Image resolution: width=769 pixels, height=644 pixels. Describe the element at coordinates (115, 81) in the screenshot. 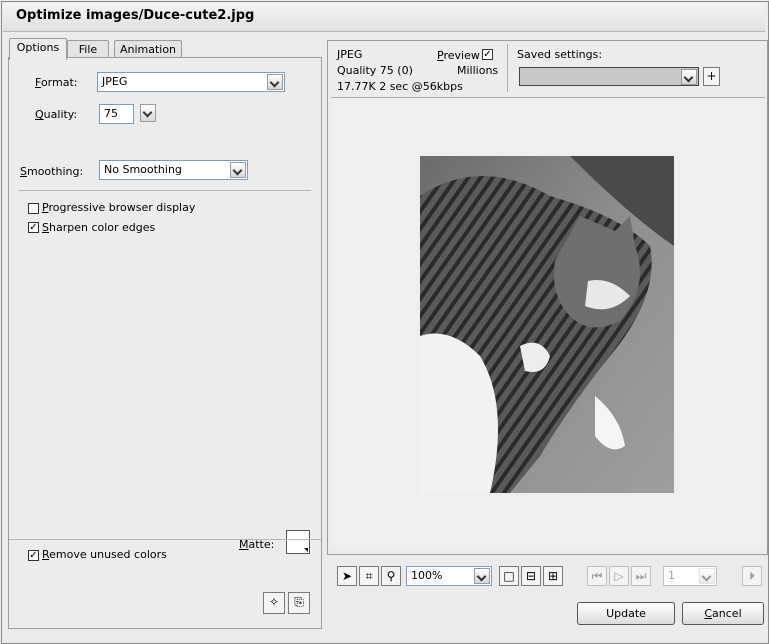

I see `format-value: JPEG` at that location.